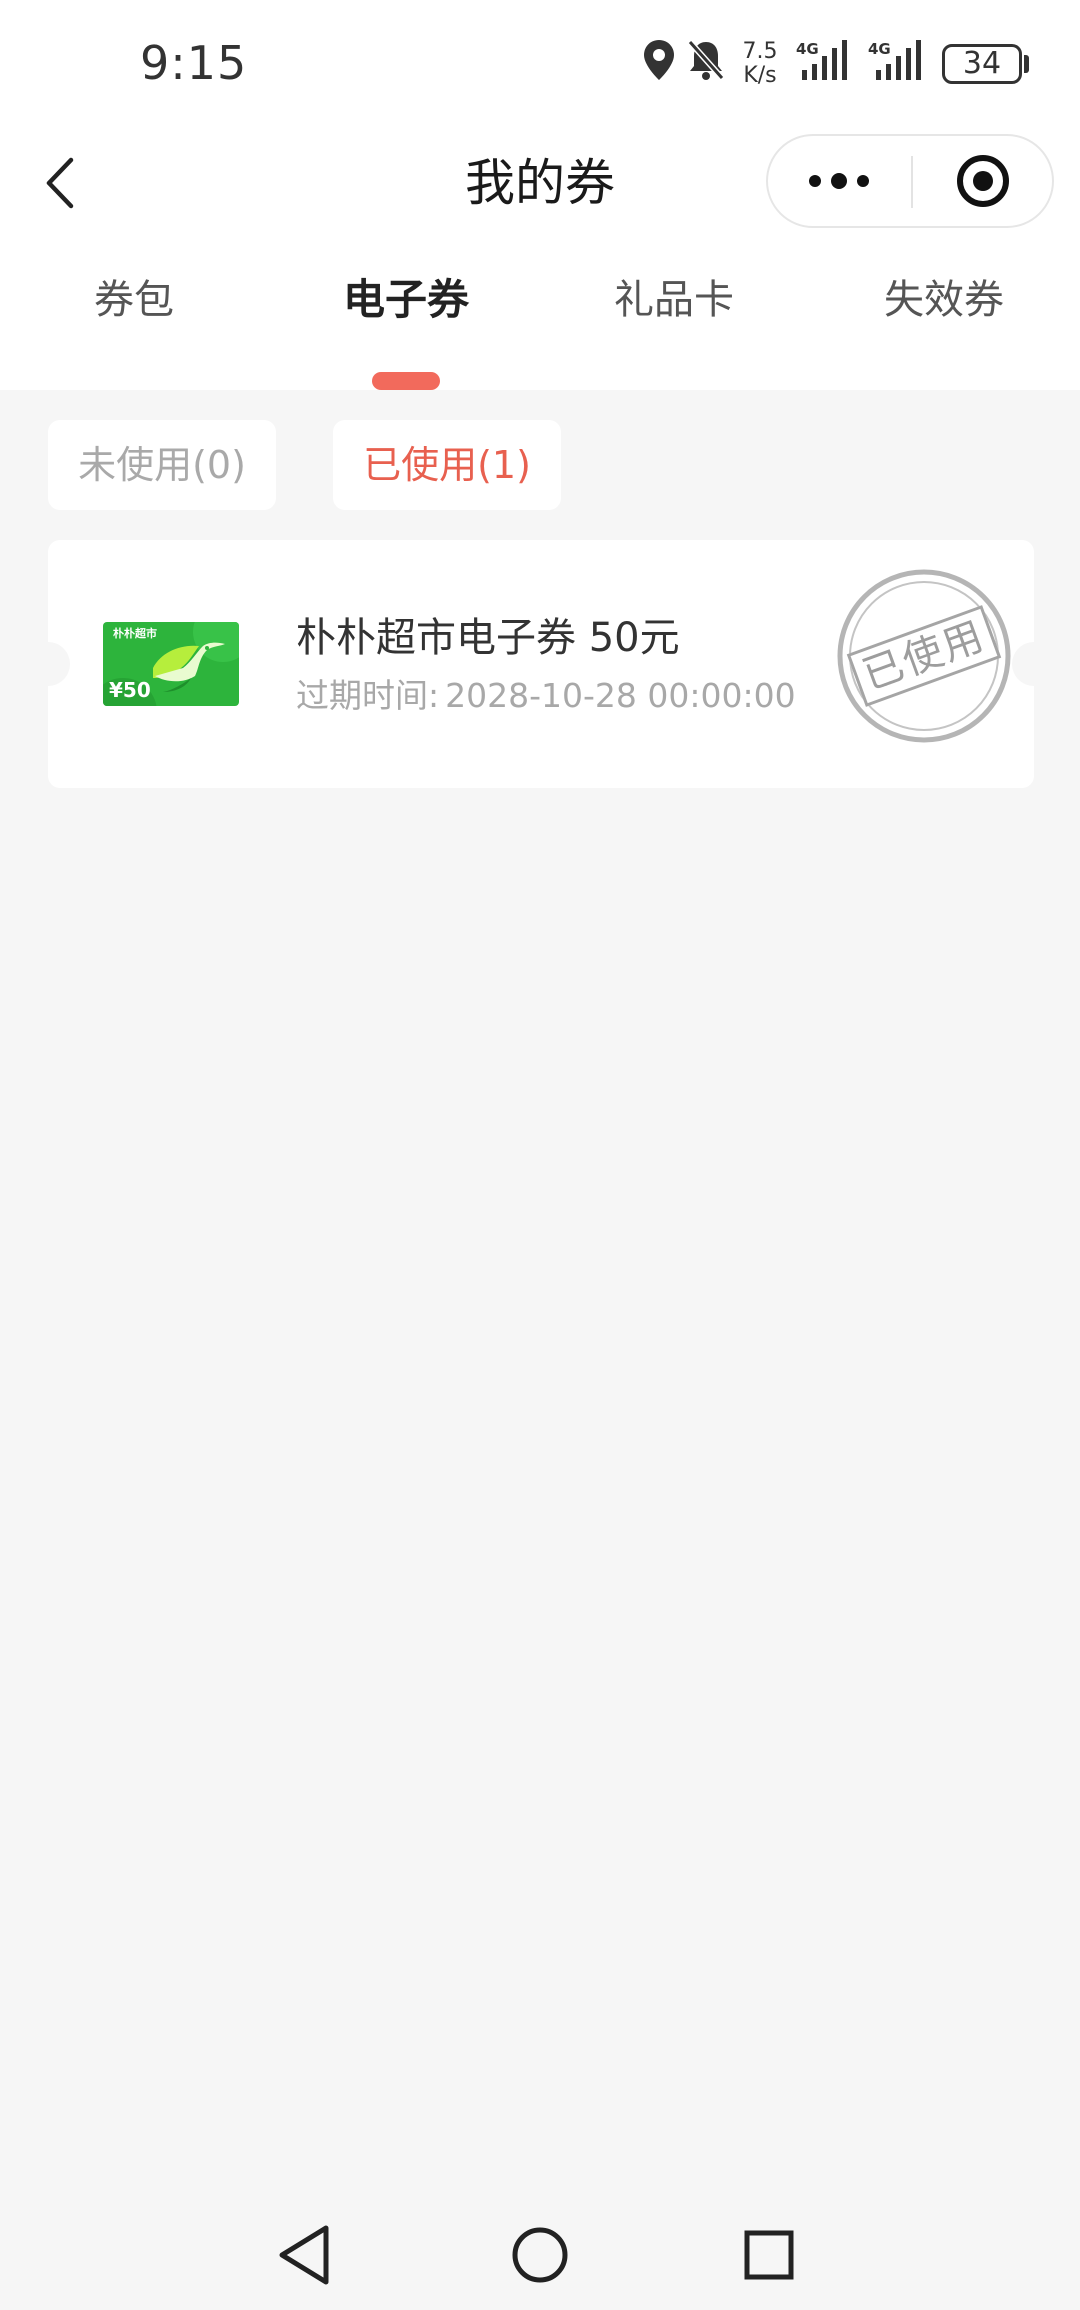 The width and height of the screenshot is (1080, 2310). I want to click on coupon-expiry: 过期时间: 2028-10-28 00:00:00, so click(546, 696).